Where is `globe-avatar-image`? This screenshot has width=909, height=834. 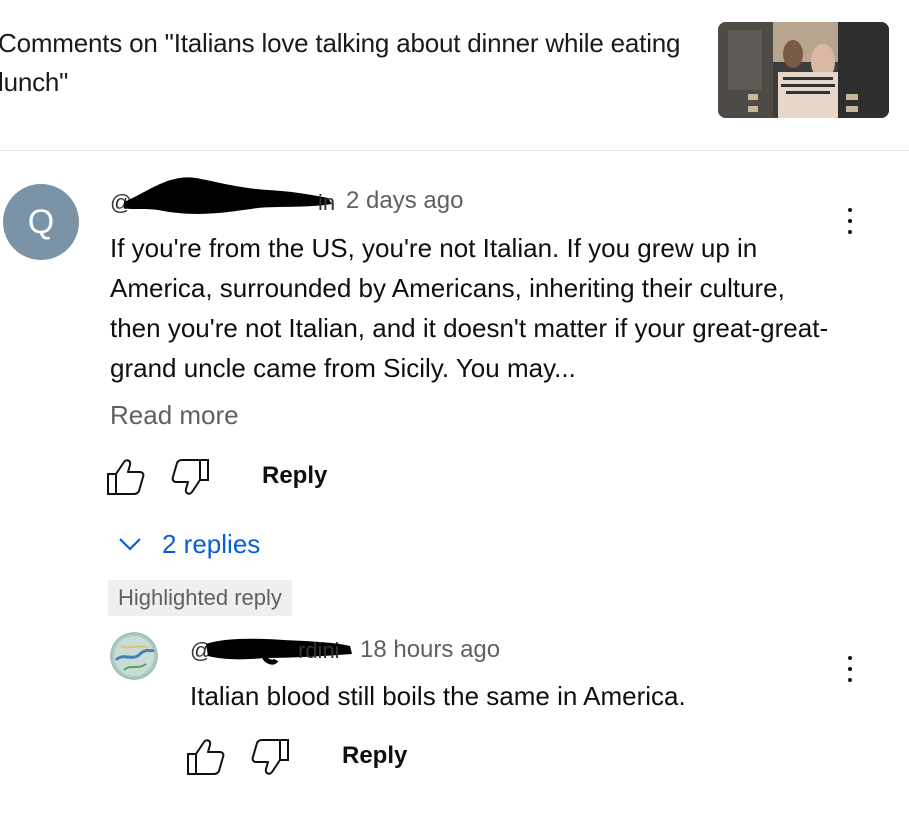 globe-avatar-image is located at coordinates (134, 656).